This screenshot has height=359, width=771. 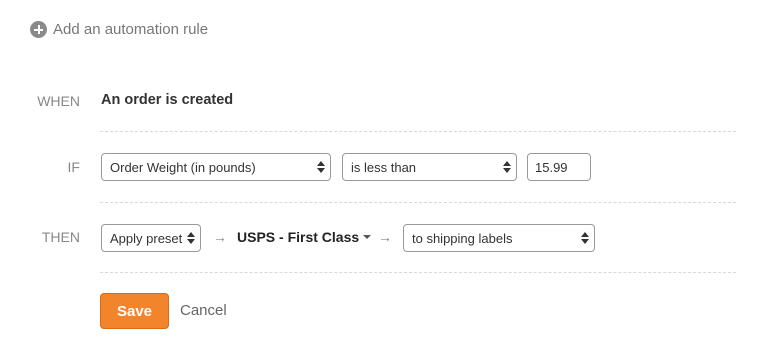 What do you see at coordinates (462, 238) in the screenshot?
I see `target-value: to shipping labels` at bounding box center [462, 238].